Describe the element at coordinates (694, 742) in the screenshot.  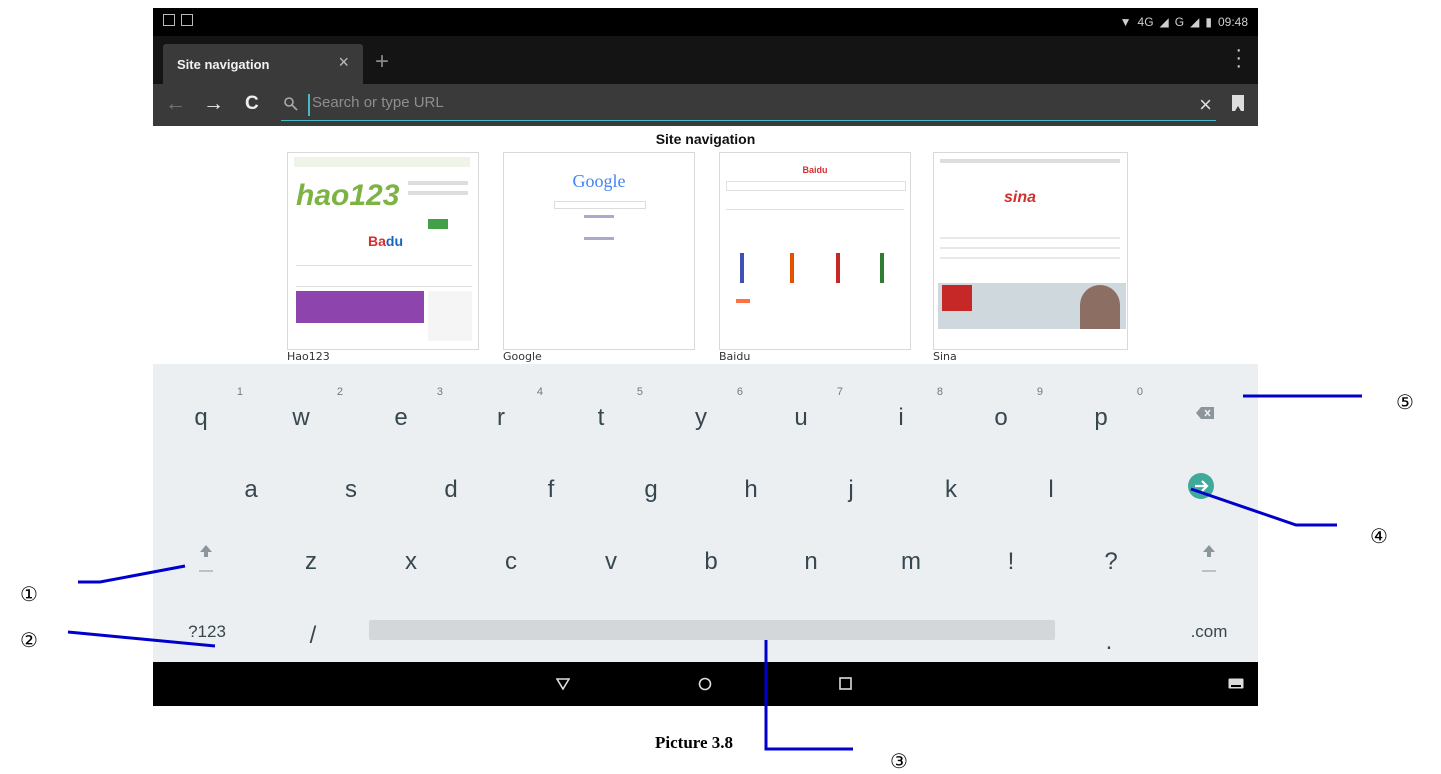
I see `figure-caption: Picture 3.8` at that location.